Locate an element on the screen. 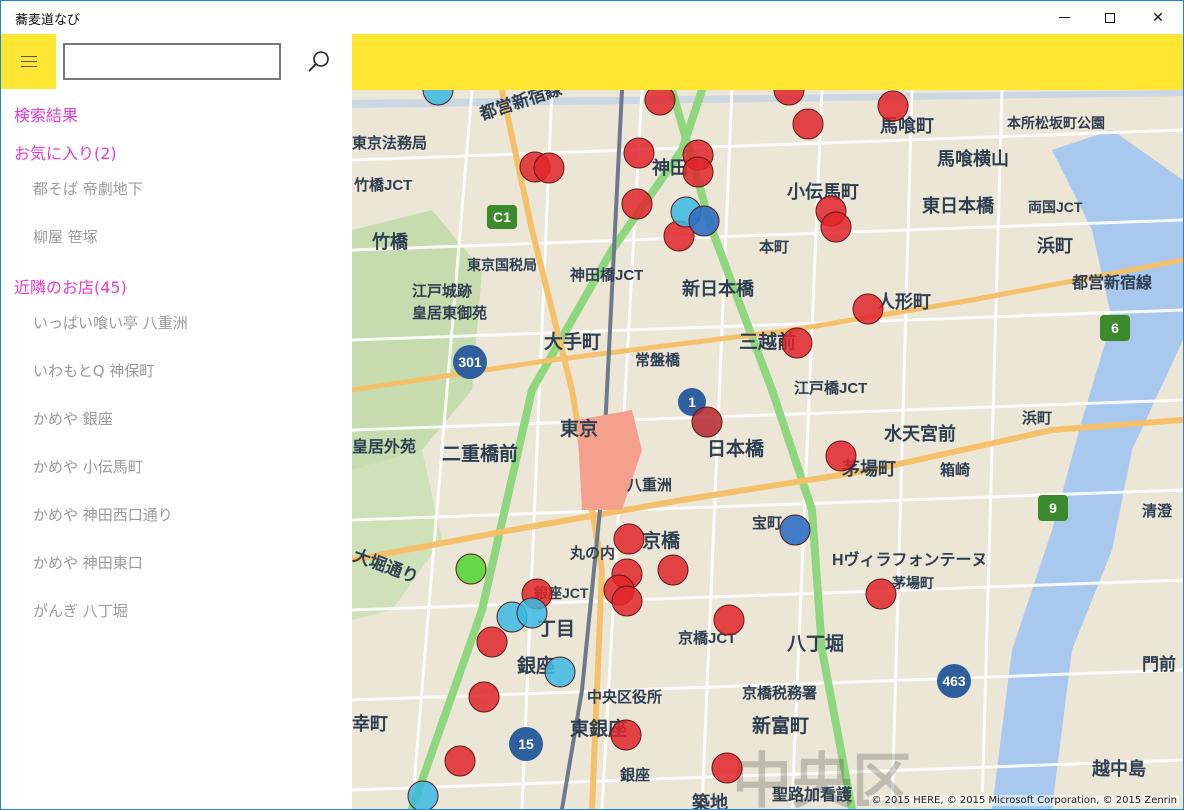 The width and height of the screenshot is (1184, 810). hamburger-button is located at coordinates (28, 61).